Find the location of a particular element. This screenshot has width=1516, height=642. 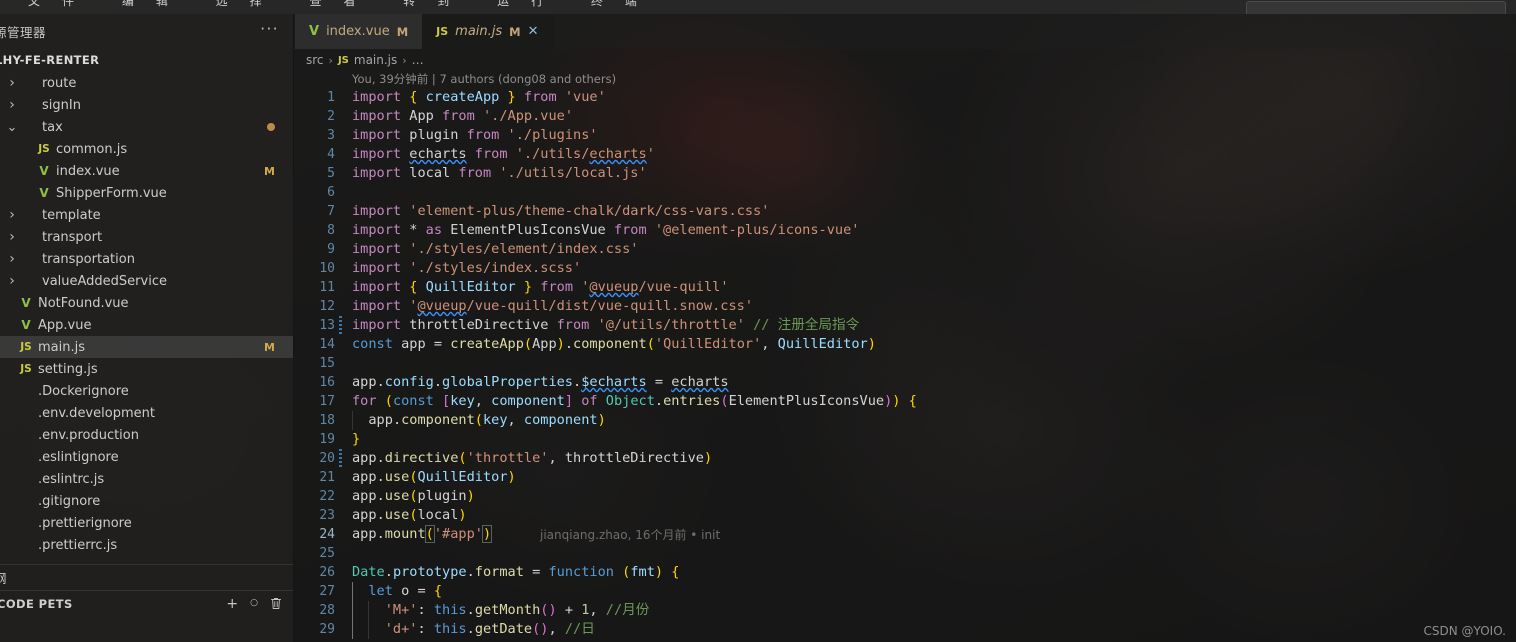

line-number: 1 is located at coordinates (331, 97).